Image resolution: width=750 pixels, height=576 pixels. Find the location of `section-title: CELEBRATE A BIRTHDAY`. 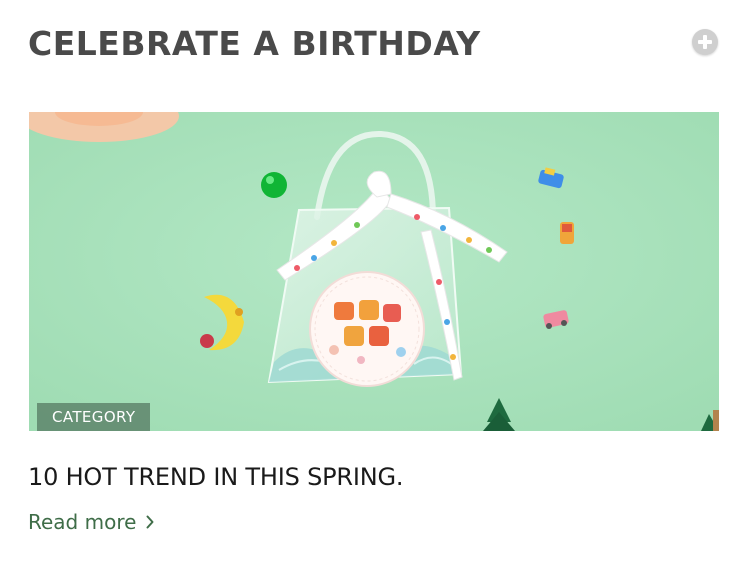

section-title: CELEBRATE A BIRTHDAY is located at coordinates (254, 43).